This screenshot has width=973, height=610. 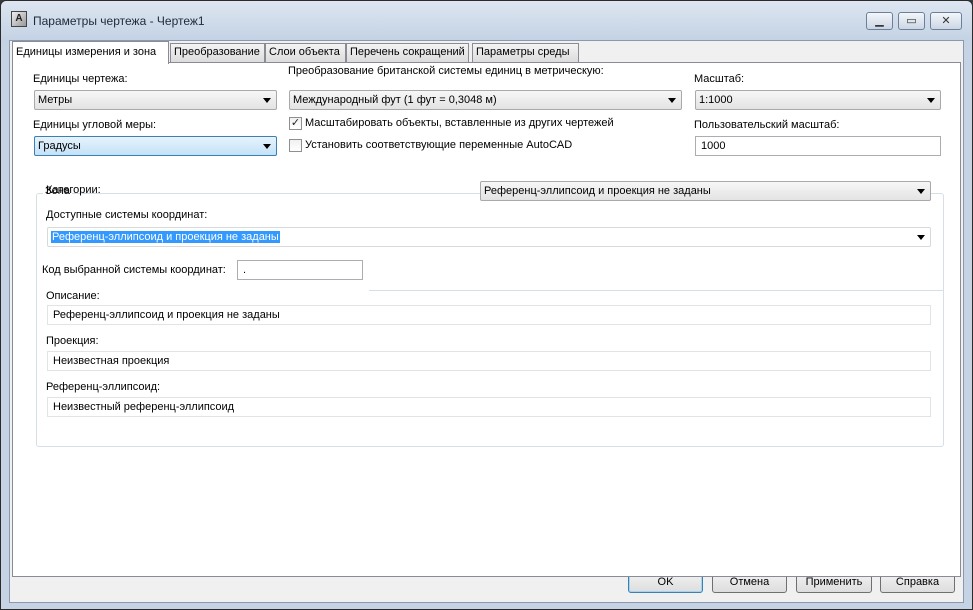 I want to click on drawing-units-select: Метры, so click(x=155, y=100).